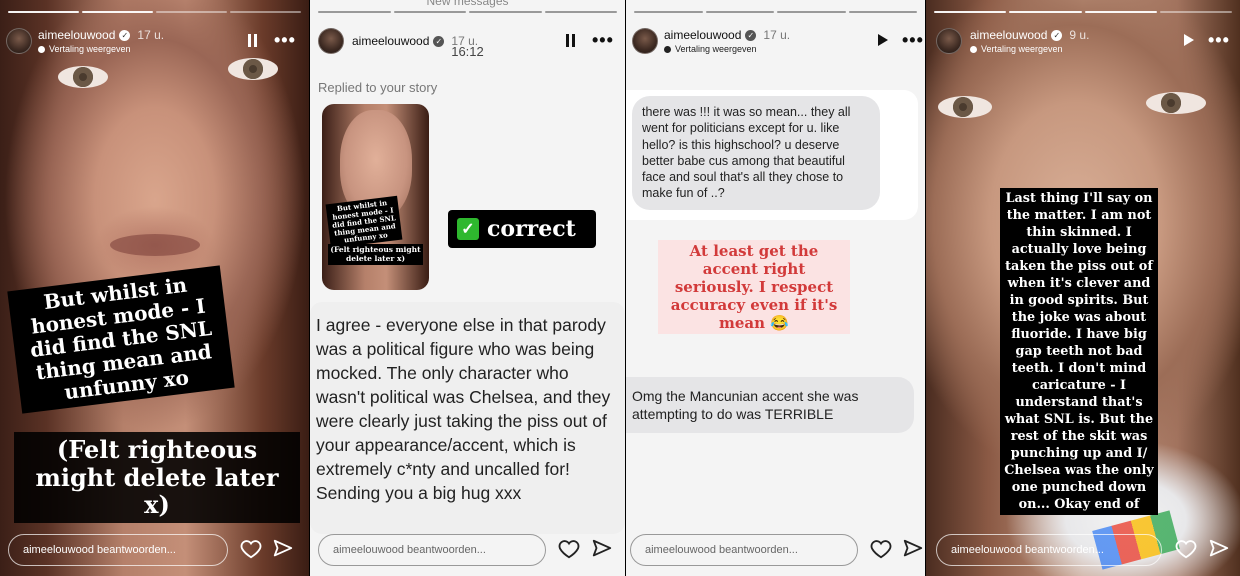  Describe the element at coordinates (155, 245) in the screenshot. I see `mouth` at that location.